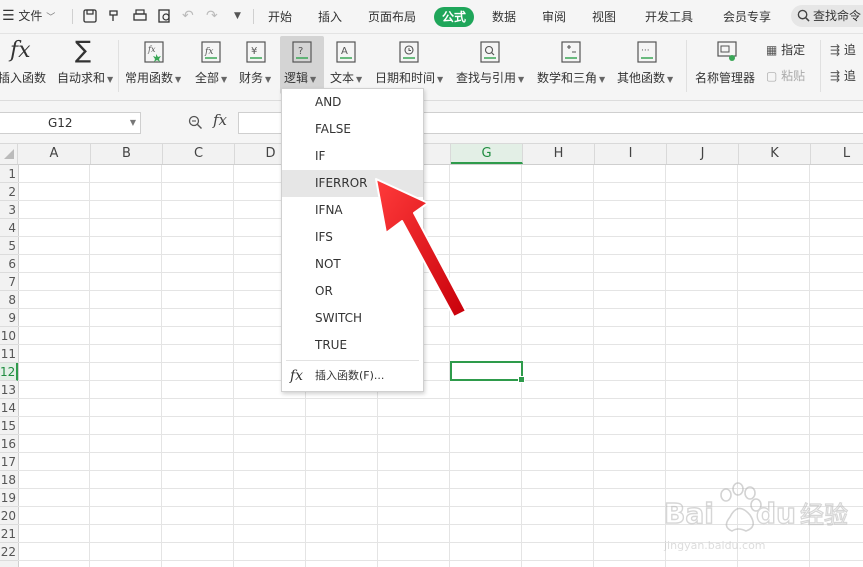 This screenshot has width=863, height=567. I want to click on insert-function-button: fx 插入函数, so click(24, 67).